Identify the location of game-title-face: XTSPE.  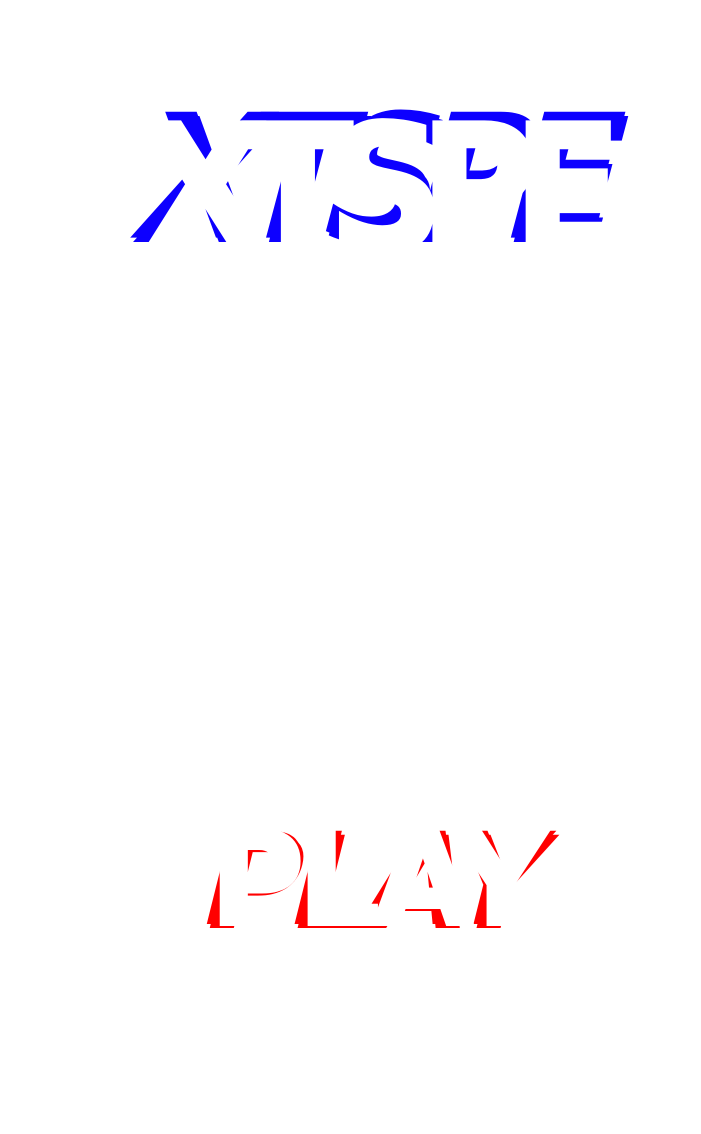
(377, 189).